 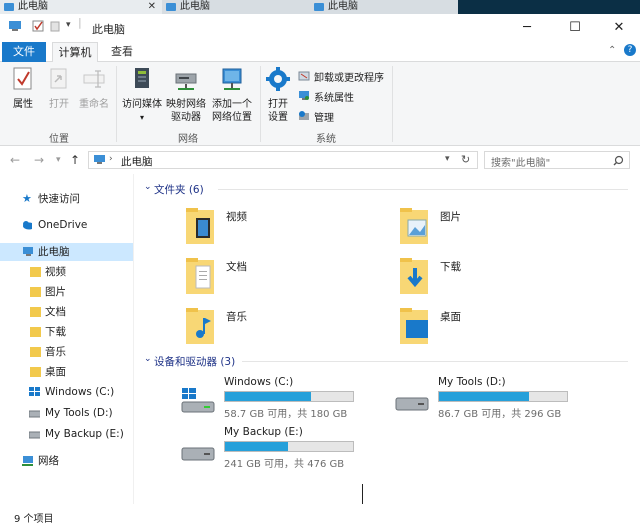 I want to click on map-drive-label-2: 驱动器, so click(x=186, y=117).